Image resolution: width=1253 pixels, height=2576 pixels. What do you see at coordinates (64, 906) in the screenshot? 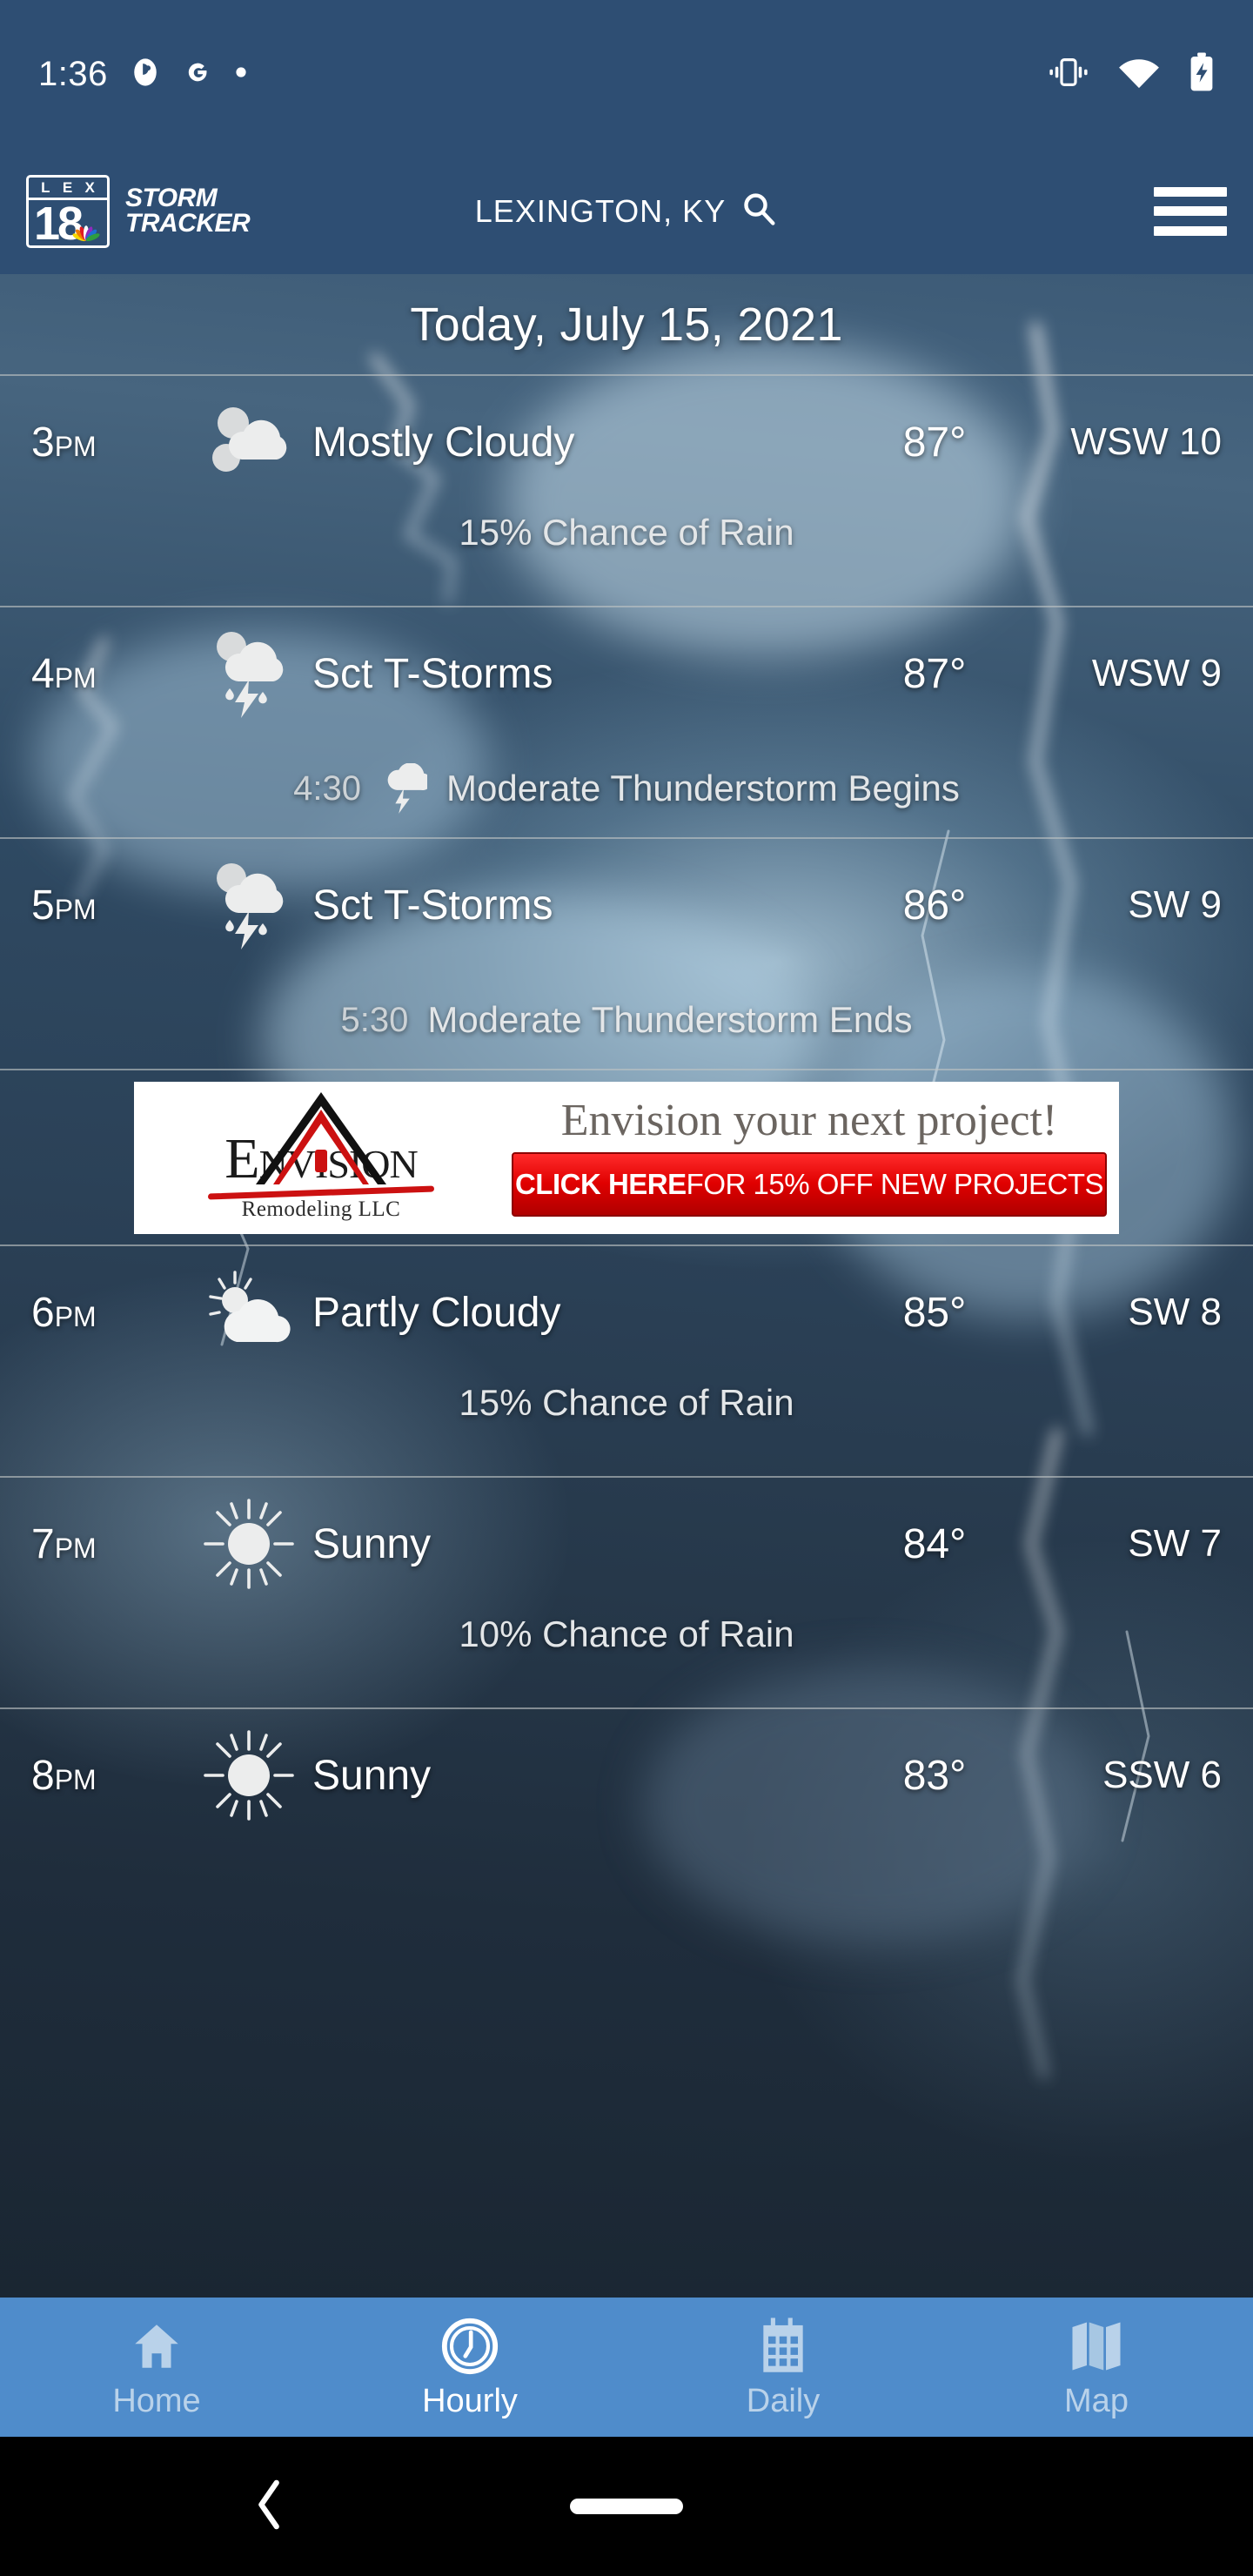
I see `hour-time: 5PM` at bounding box center [64, 906].